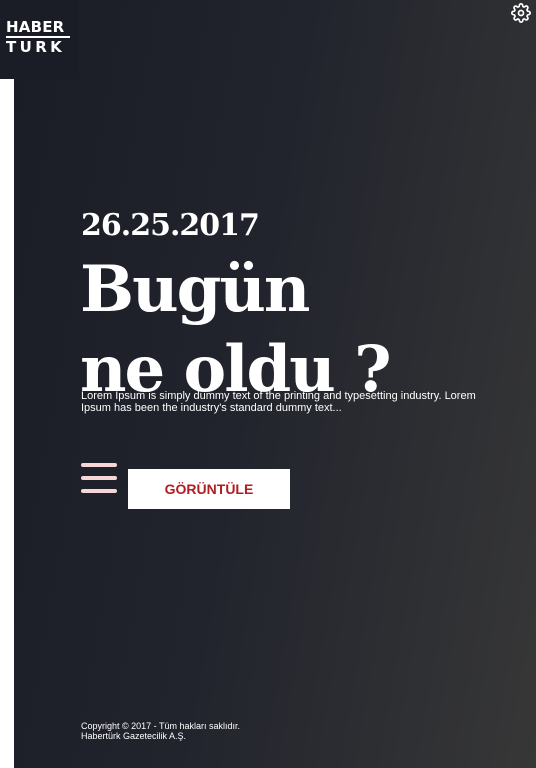 This screenshot has width=536, height=768. What do you see at coordinates (170, 225) in the screenshot?
I see `hero-date: 26.25.2017` at bounding box center [170, 225].